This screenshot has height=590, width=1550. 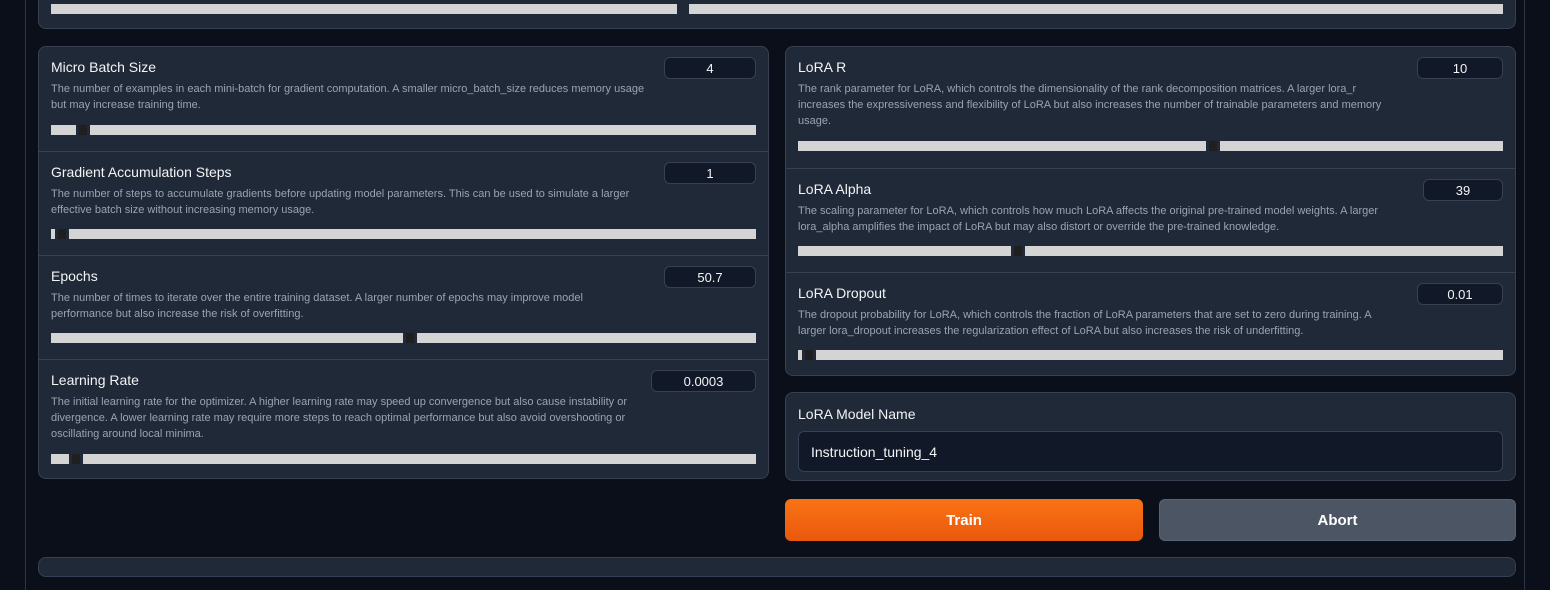 I want to click on lora-model-name-input, so click(x=1150, y=451).